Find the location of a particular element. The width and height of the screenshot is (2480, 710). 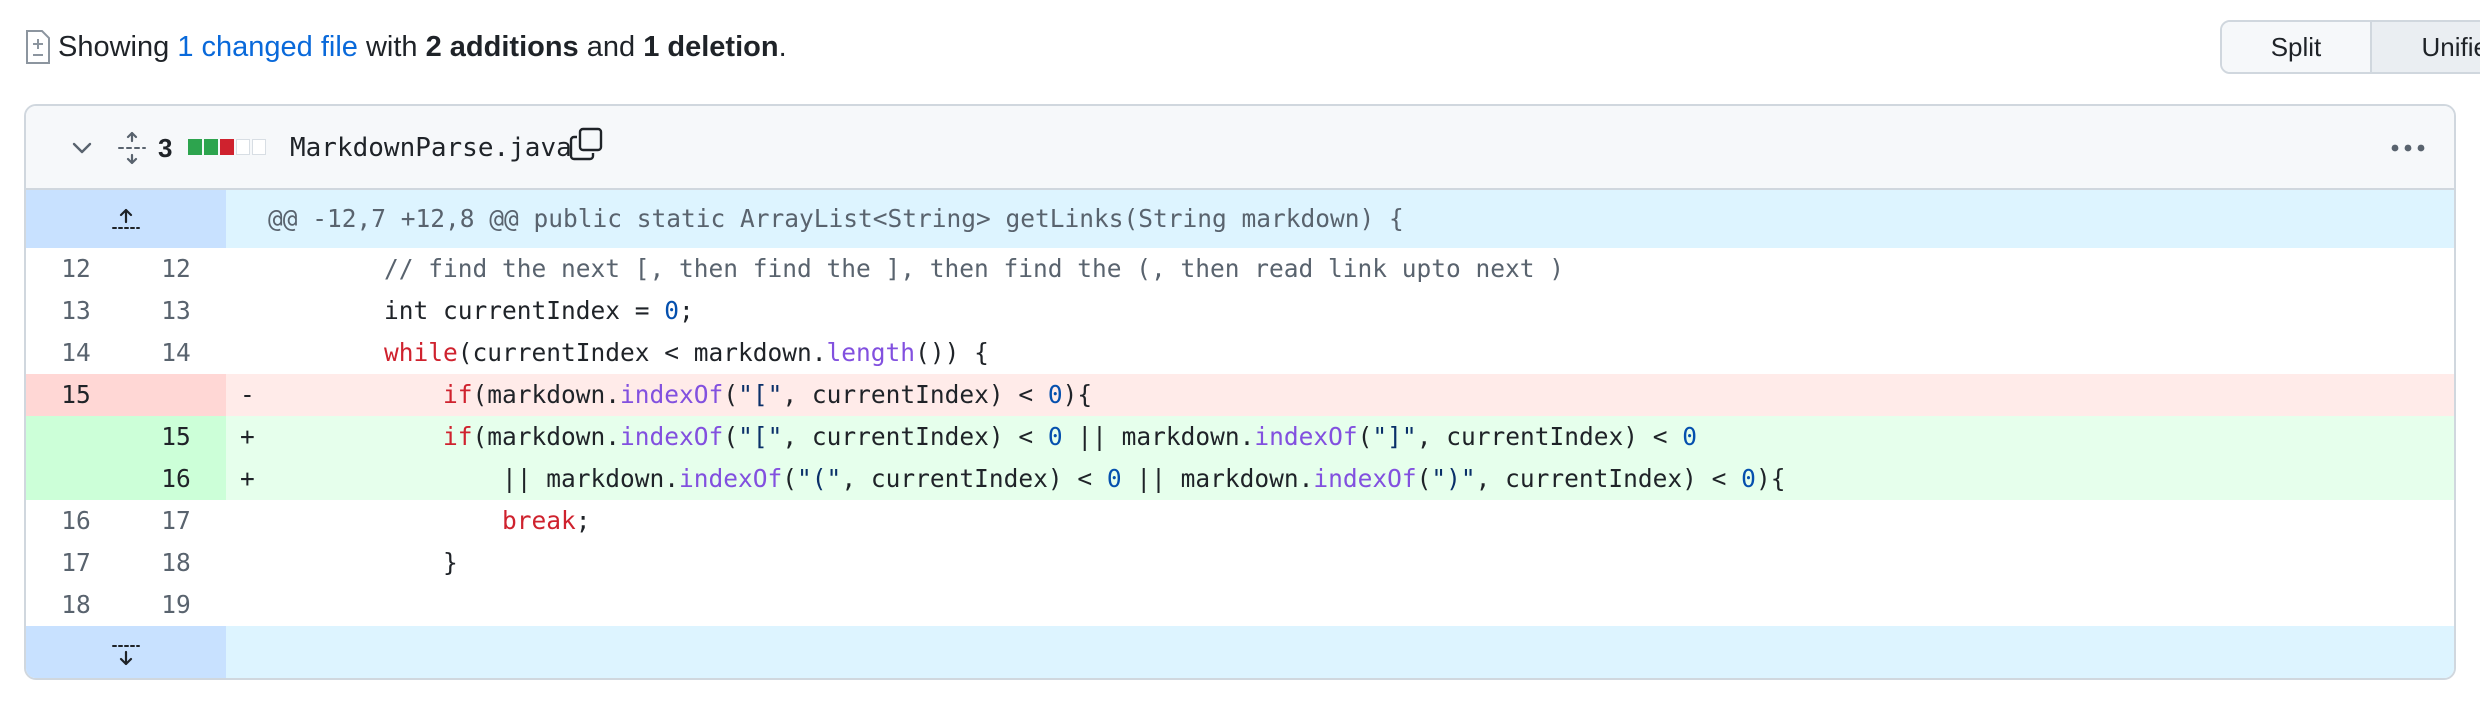

code-token: "[" is located at coordinates (760, 436).